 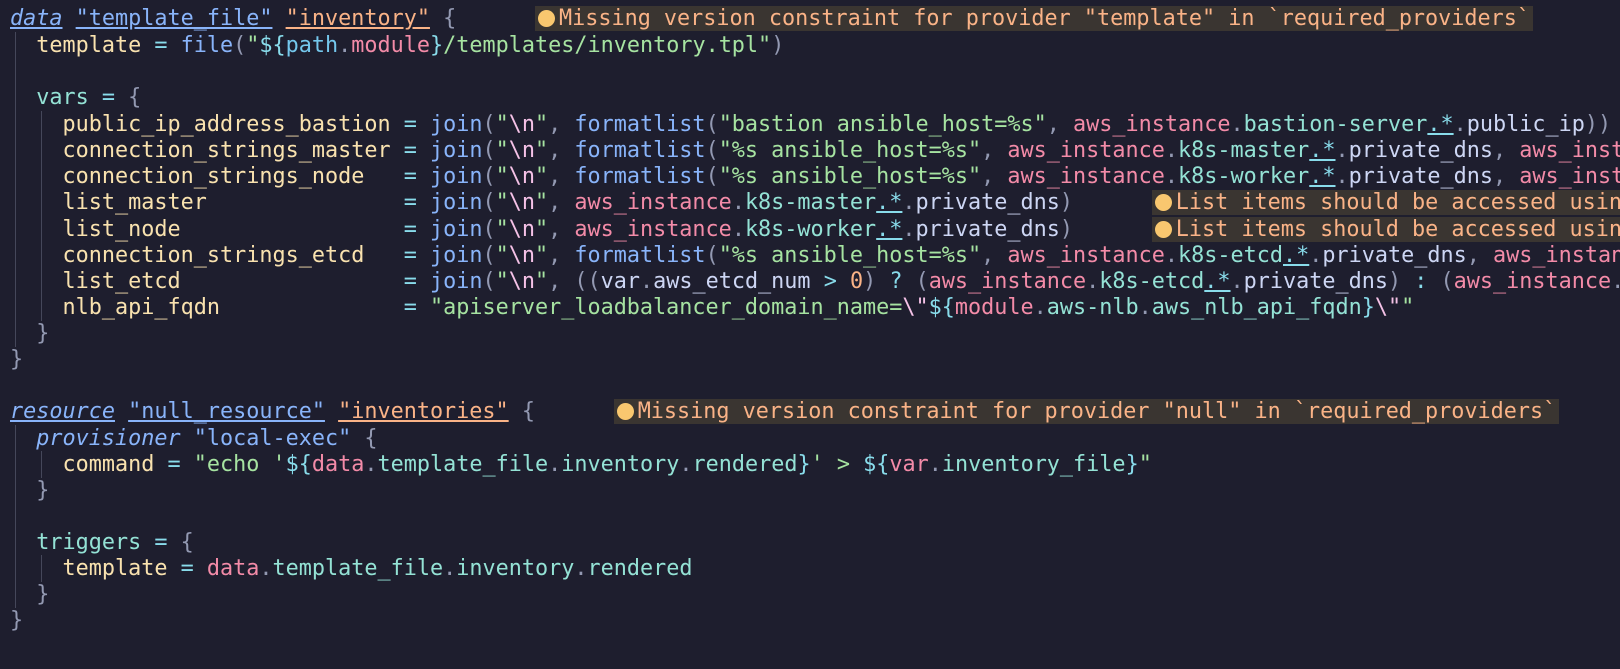 What do you see at coordinates (70, 97) in the screenshot?
I see `code-line: vars = {` at bounding box center [70, 97].